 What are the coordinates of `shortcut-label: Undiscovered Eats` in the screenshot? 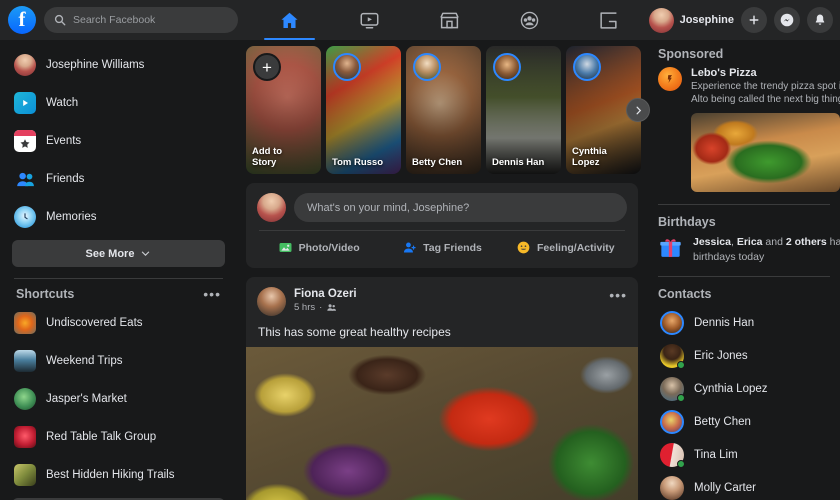 It's located at (94, 323).